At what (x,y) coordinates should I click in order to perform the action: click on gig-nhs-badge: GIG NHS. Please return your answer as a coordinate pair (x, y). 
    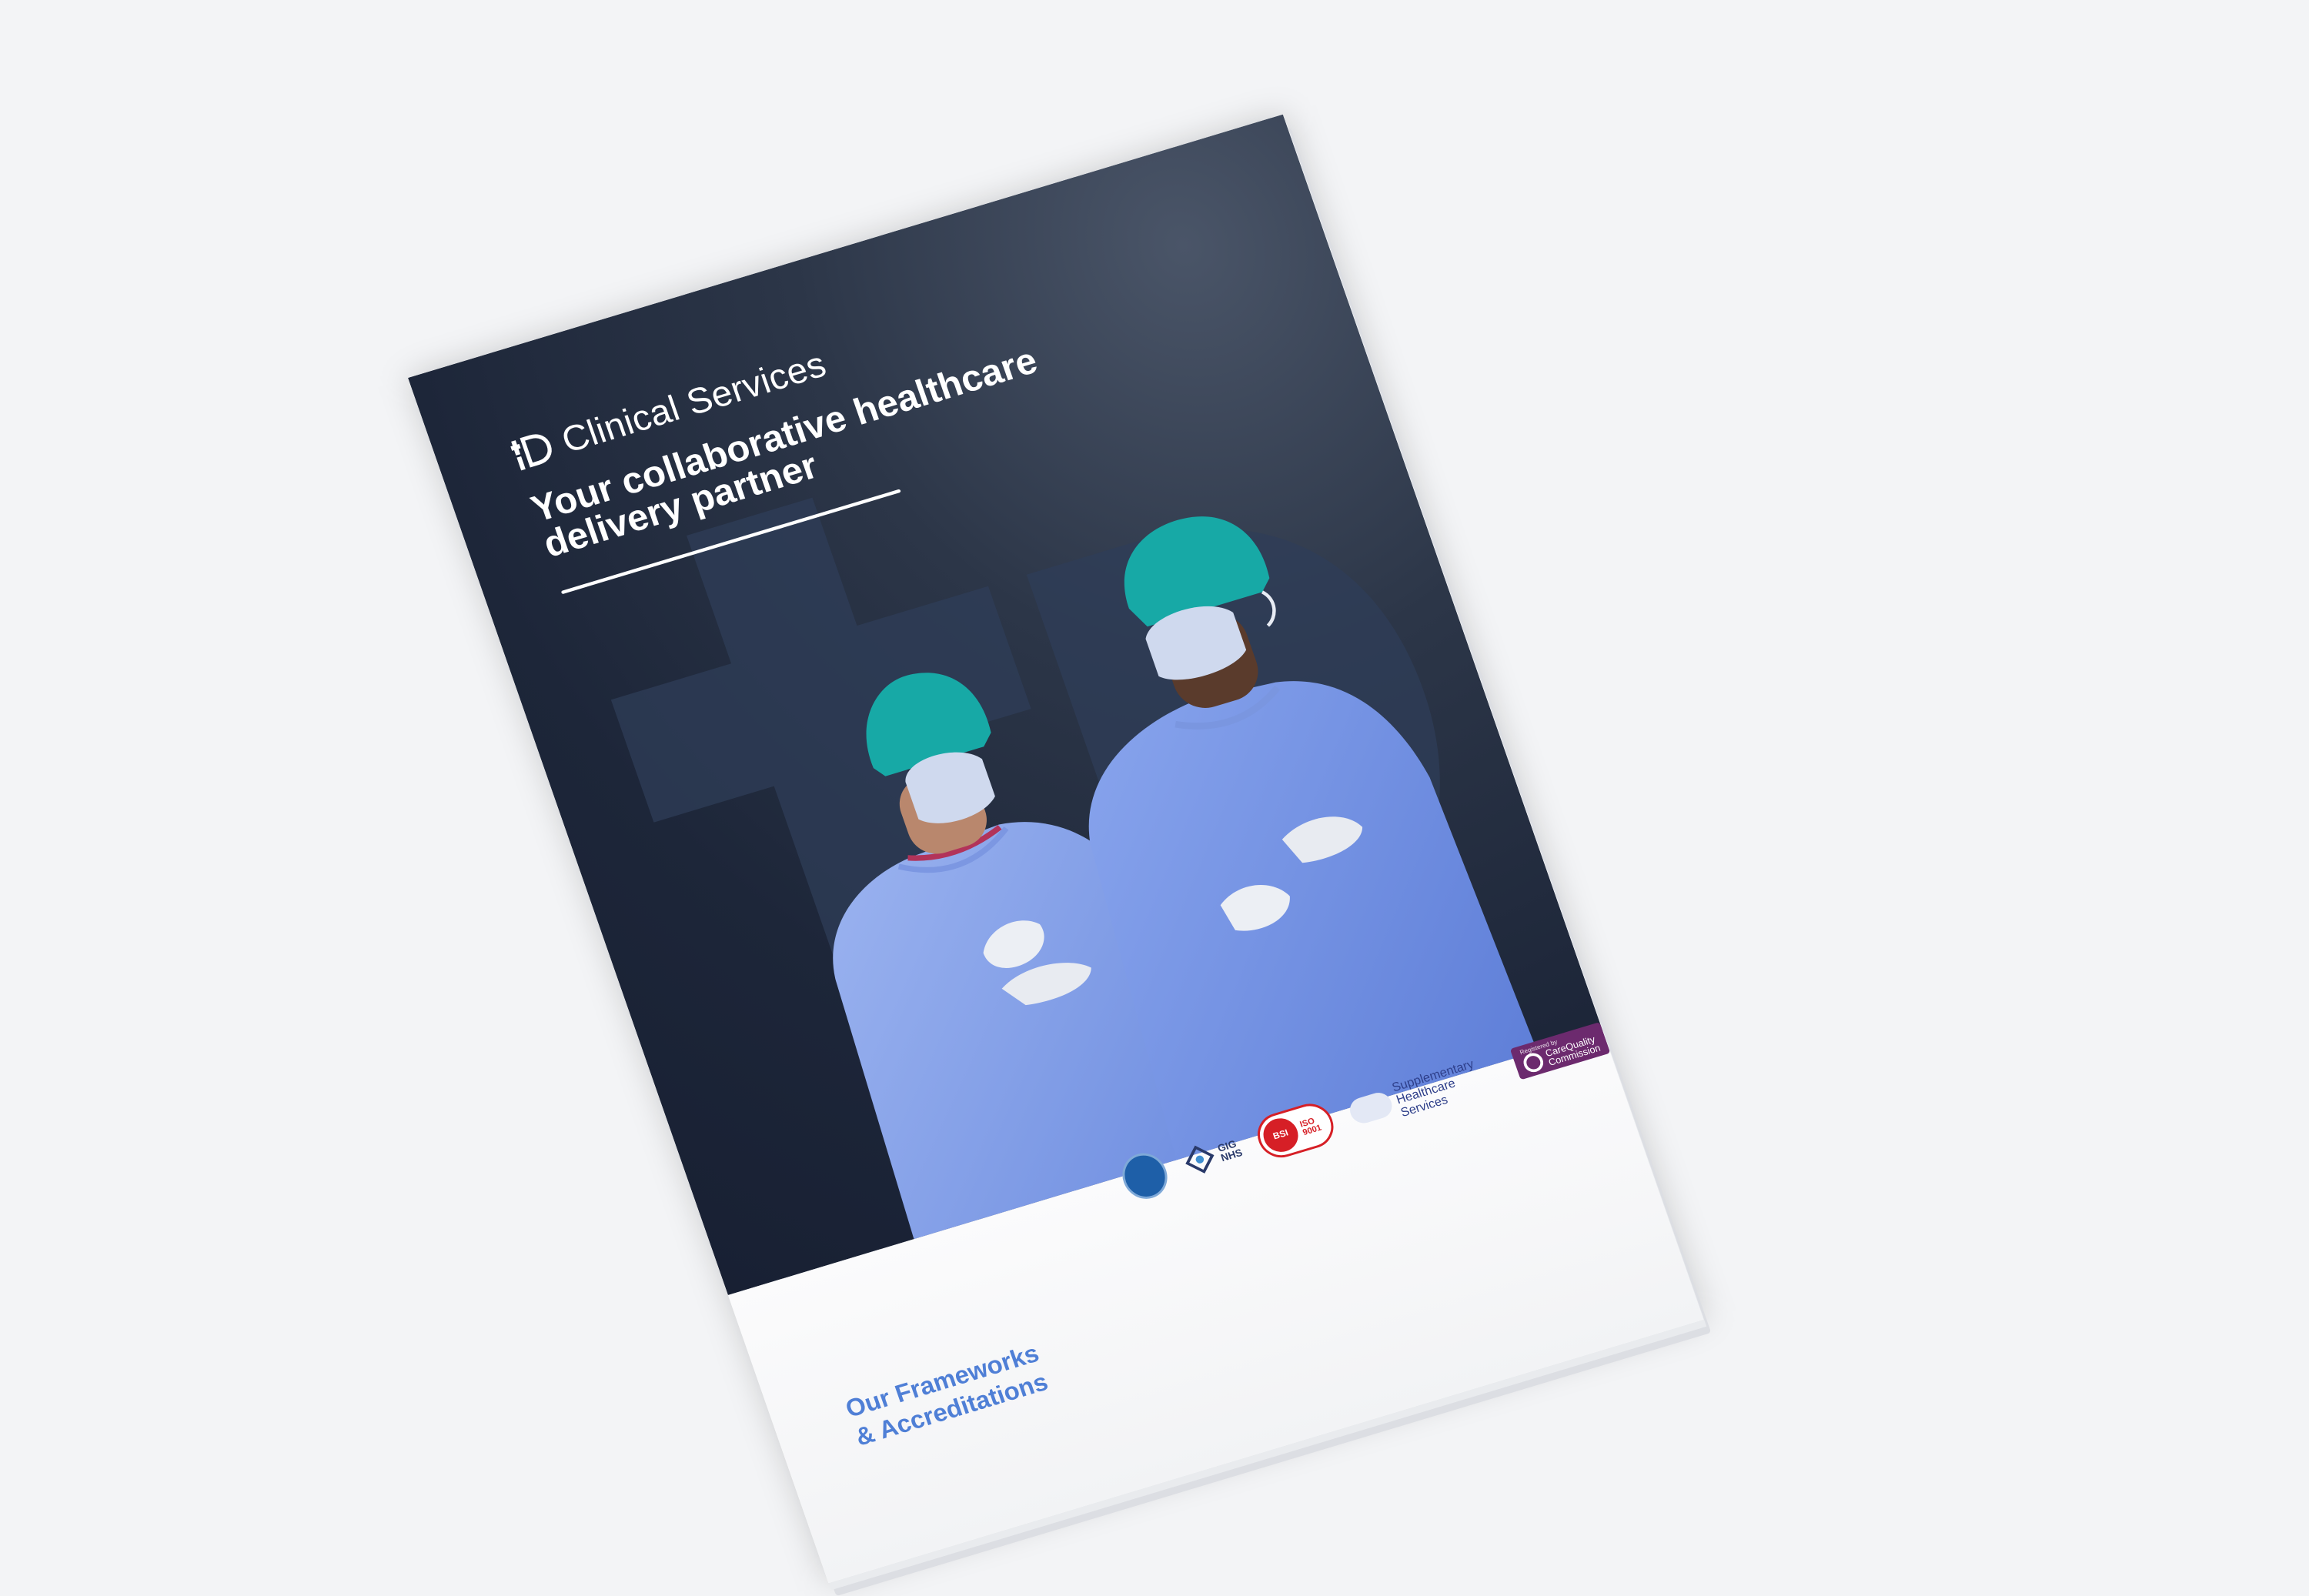
    Looking at the image, I should click on (1212, 1156).